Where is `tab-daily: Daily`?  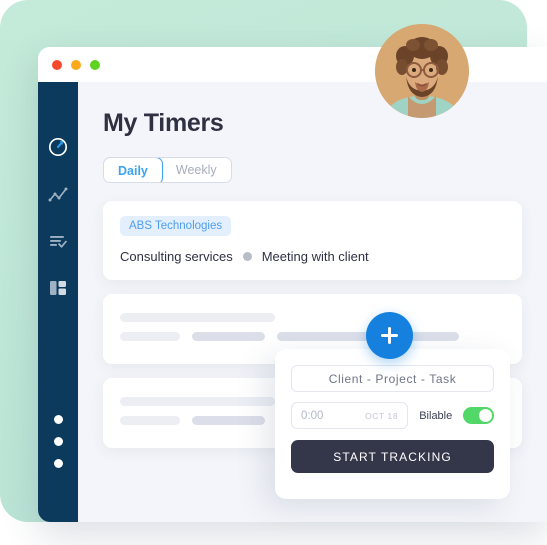 tab-daily: Daily is located at coordinates (133, 170).